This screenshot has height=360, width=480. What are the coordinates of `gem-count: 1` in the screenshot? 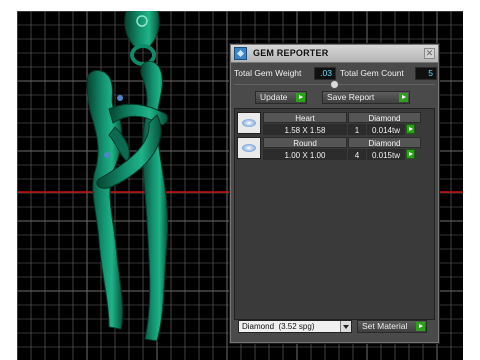 It's located at (357, 129).